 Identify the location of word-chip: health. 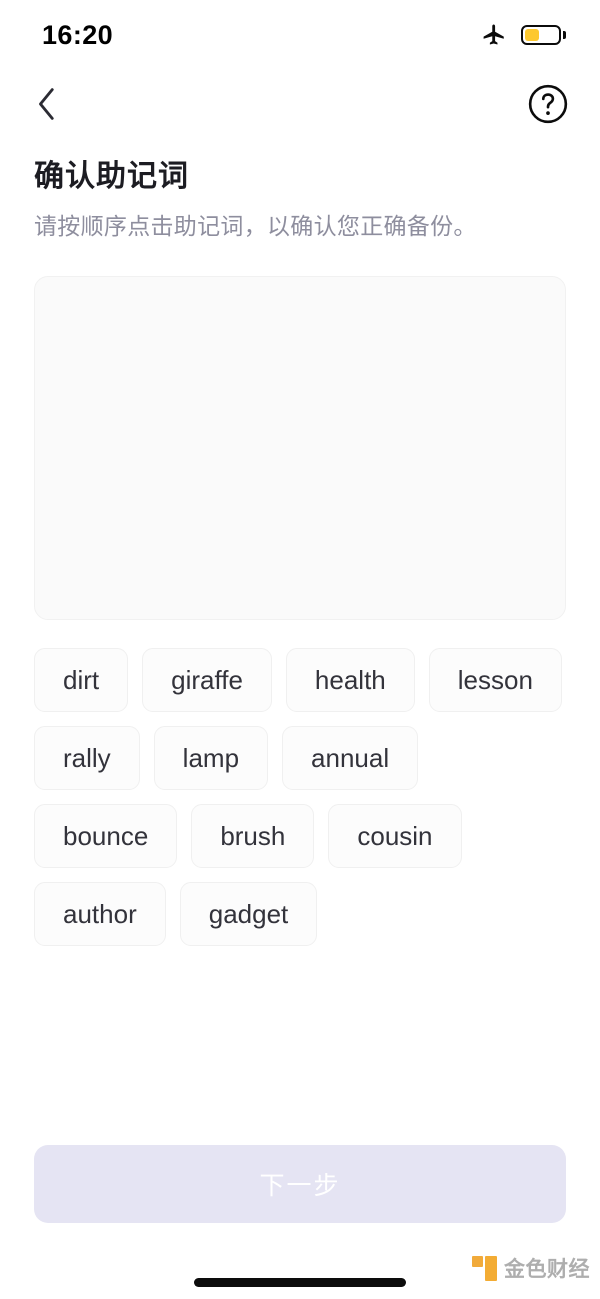
(350, 679).